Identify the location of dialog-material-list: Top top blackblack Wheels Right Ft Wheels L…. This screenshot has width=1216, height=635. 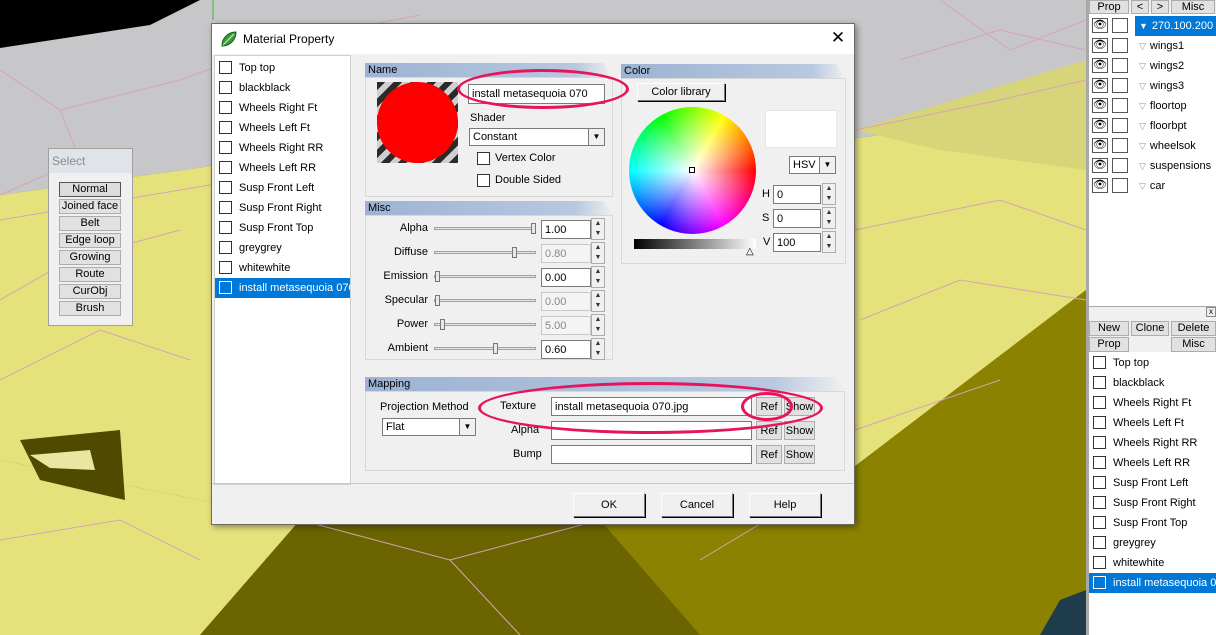
(282, 270).